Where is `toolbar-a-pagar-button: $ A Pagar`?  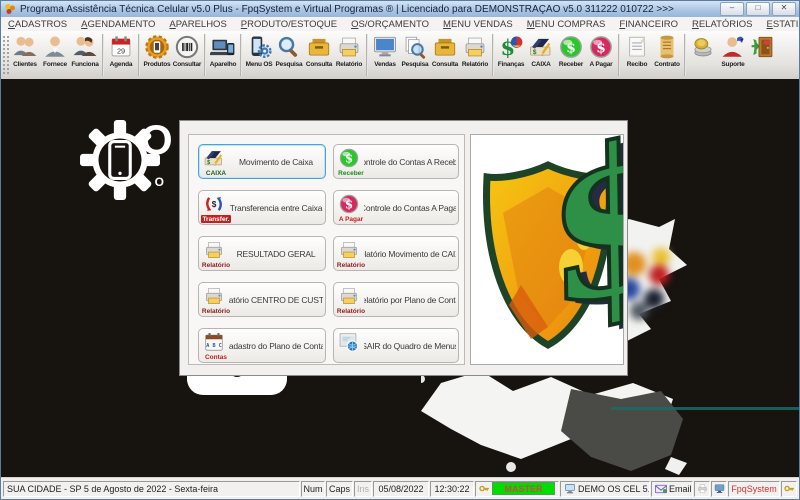 toolbar-a-pagar-button: $ A Pagar is located at coordinates (601, 55).